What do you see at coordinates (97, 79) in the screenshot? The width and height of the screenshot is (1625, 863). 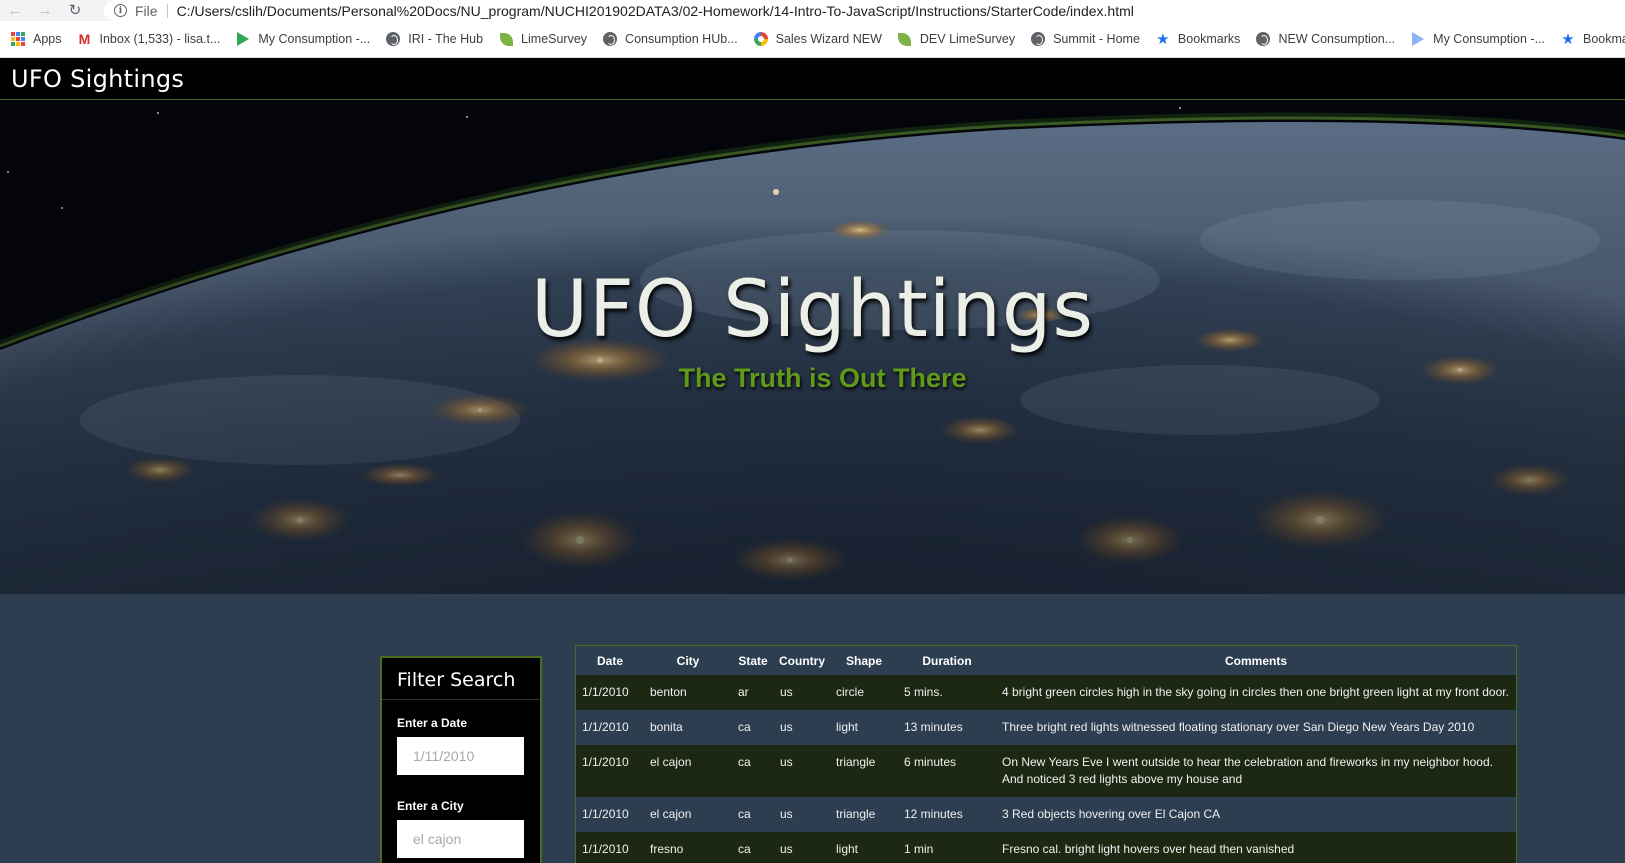 I see `navbar-brand: UFO Sightings` at bounding box center [97, 79].